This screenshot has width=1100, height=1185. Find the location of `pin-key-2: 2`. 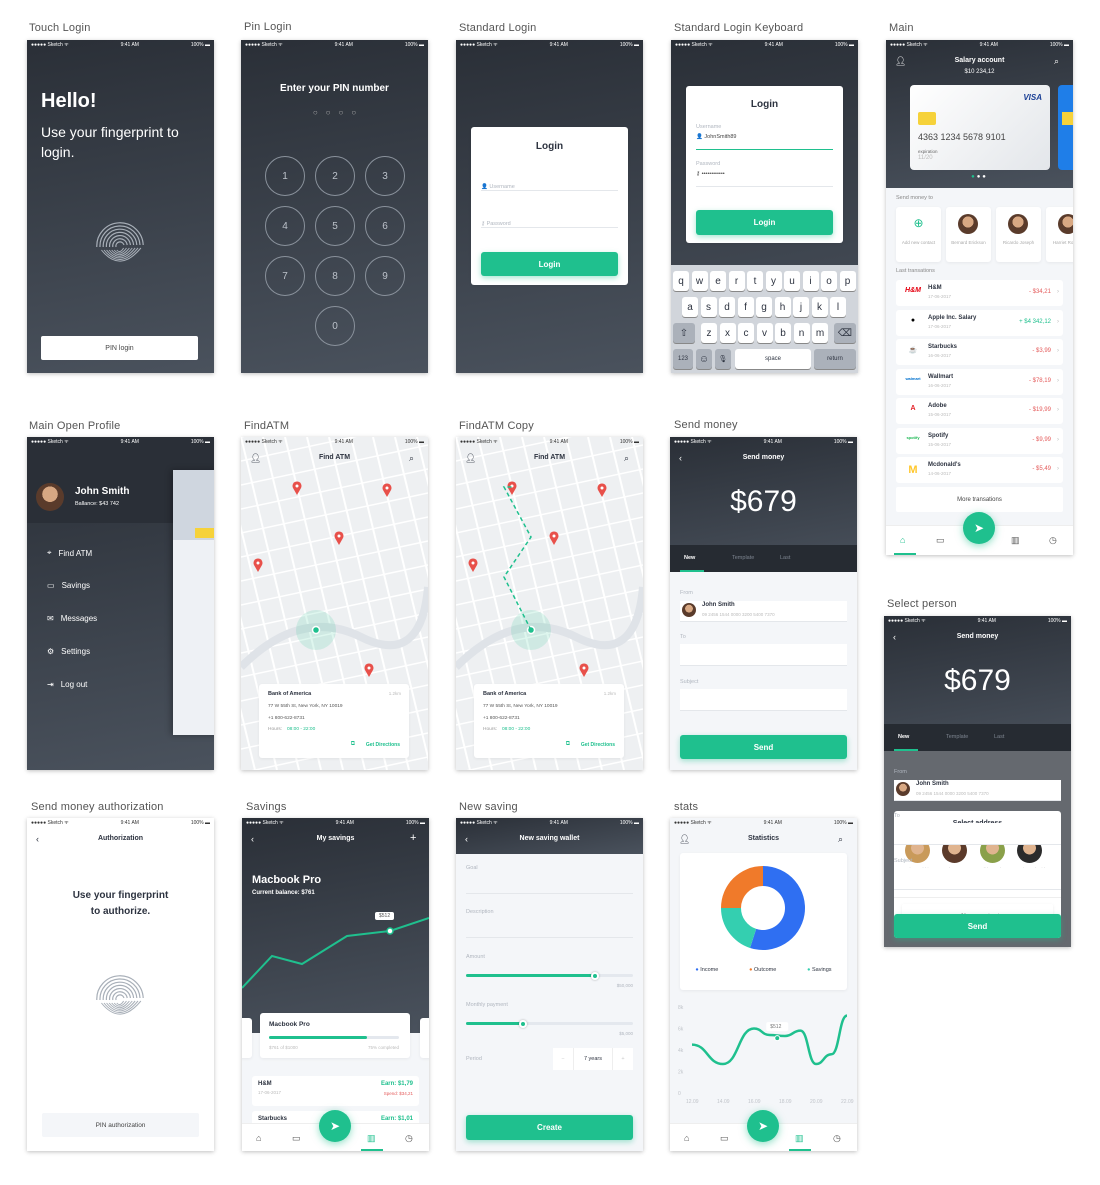

pin-key-2: 2 is located at coordinates (335, 176).